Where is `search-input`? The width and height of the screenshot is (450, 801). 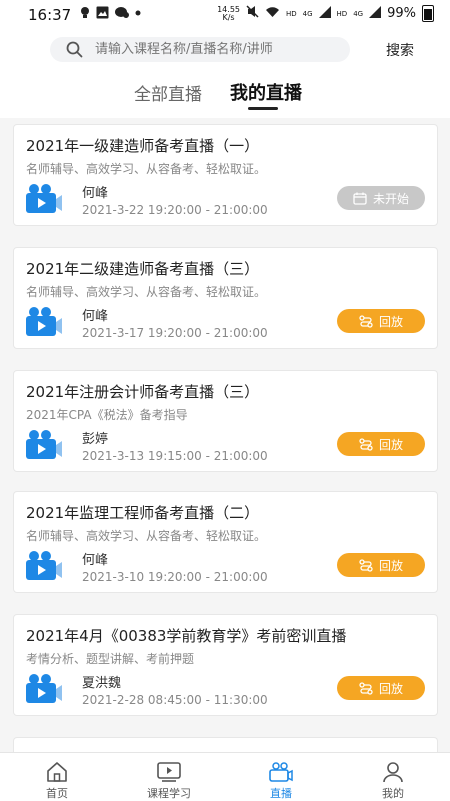 search-input is located at coordinates (210, 49).